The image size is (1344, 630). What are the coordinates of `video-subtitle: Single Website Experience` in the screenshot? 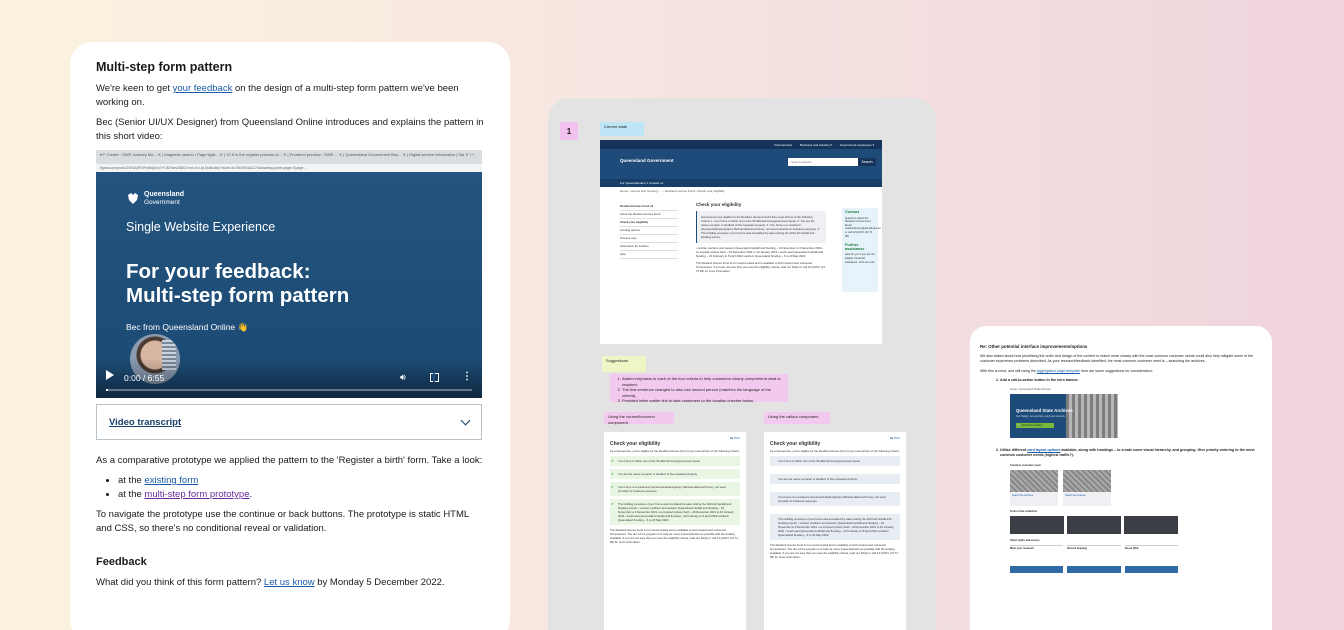 It's located at (201, 227).